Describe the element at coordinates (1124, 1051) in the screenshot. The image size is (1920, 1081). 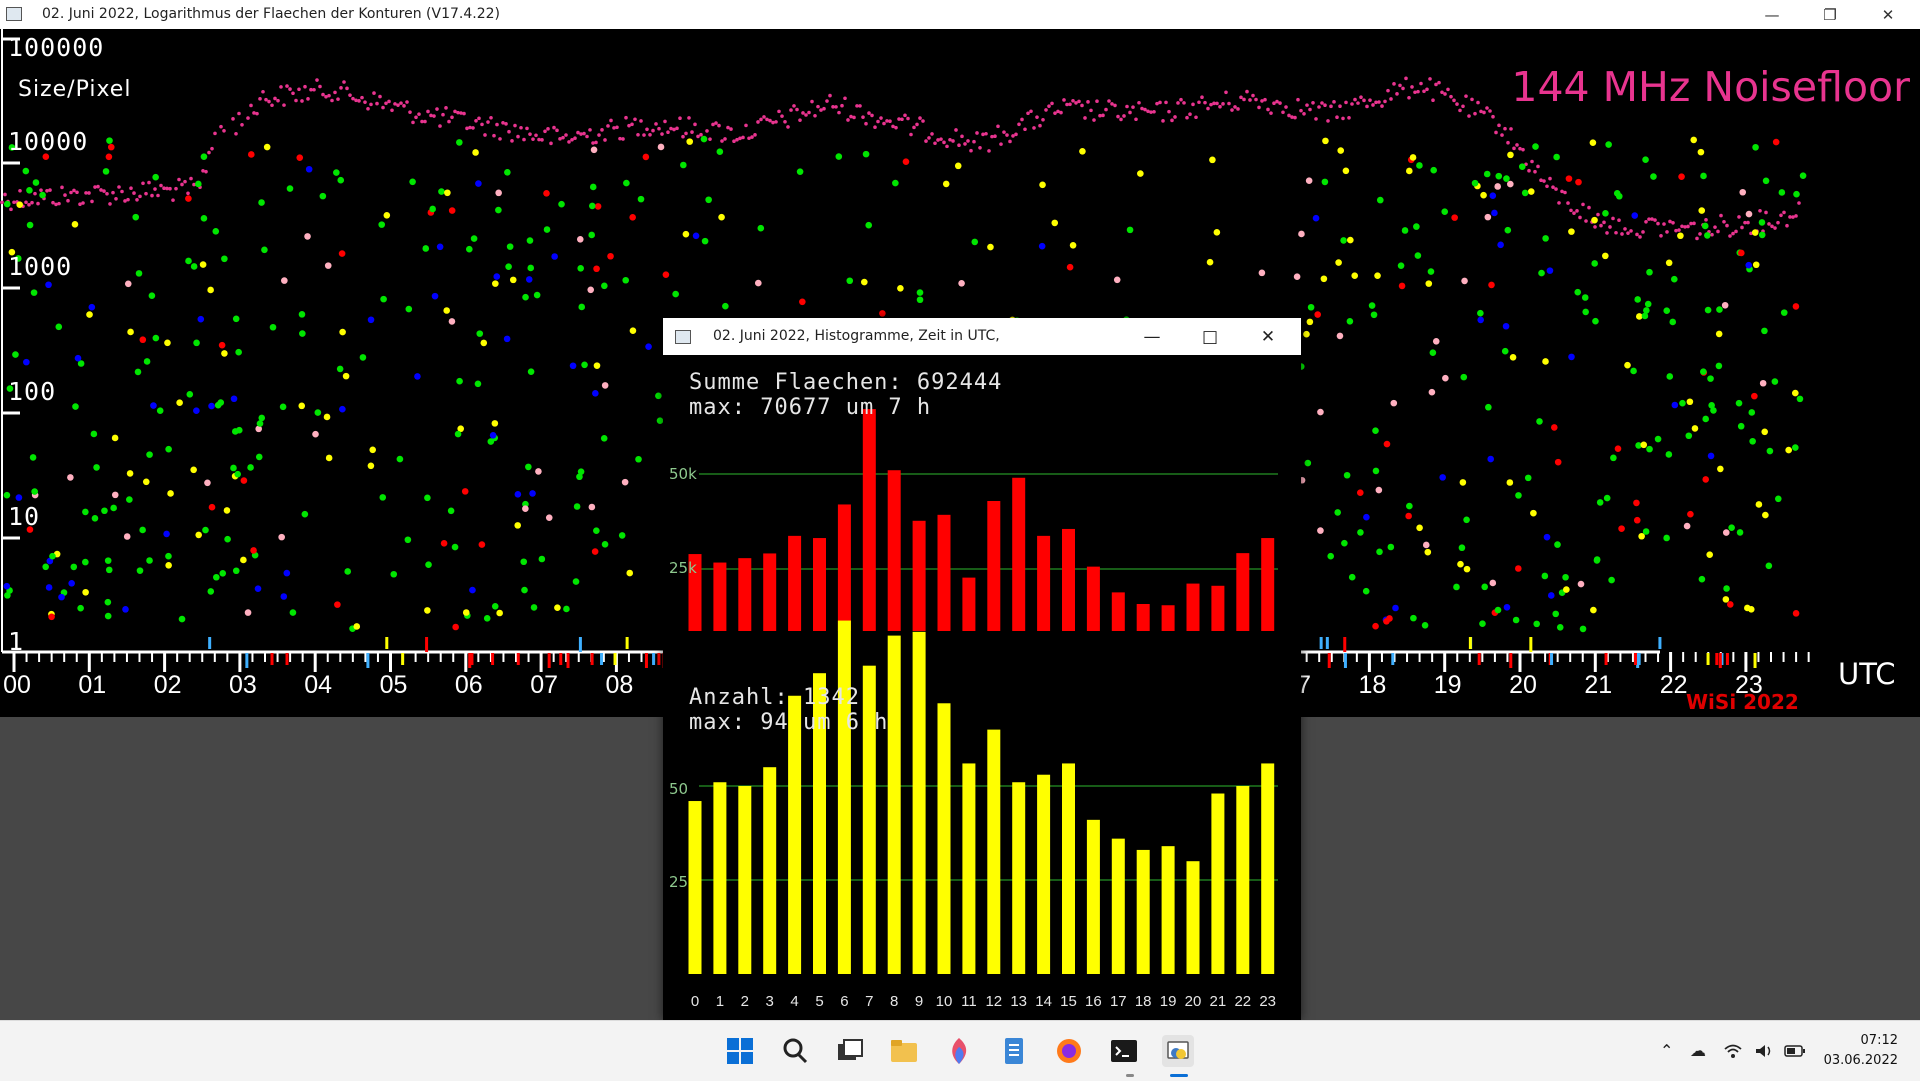
I see `terminal-icon` at that location.